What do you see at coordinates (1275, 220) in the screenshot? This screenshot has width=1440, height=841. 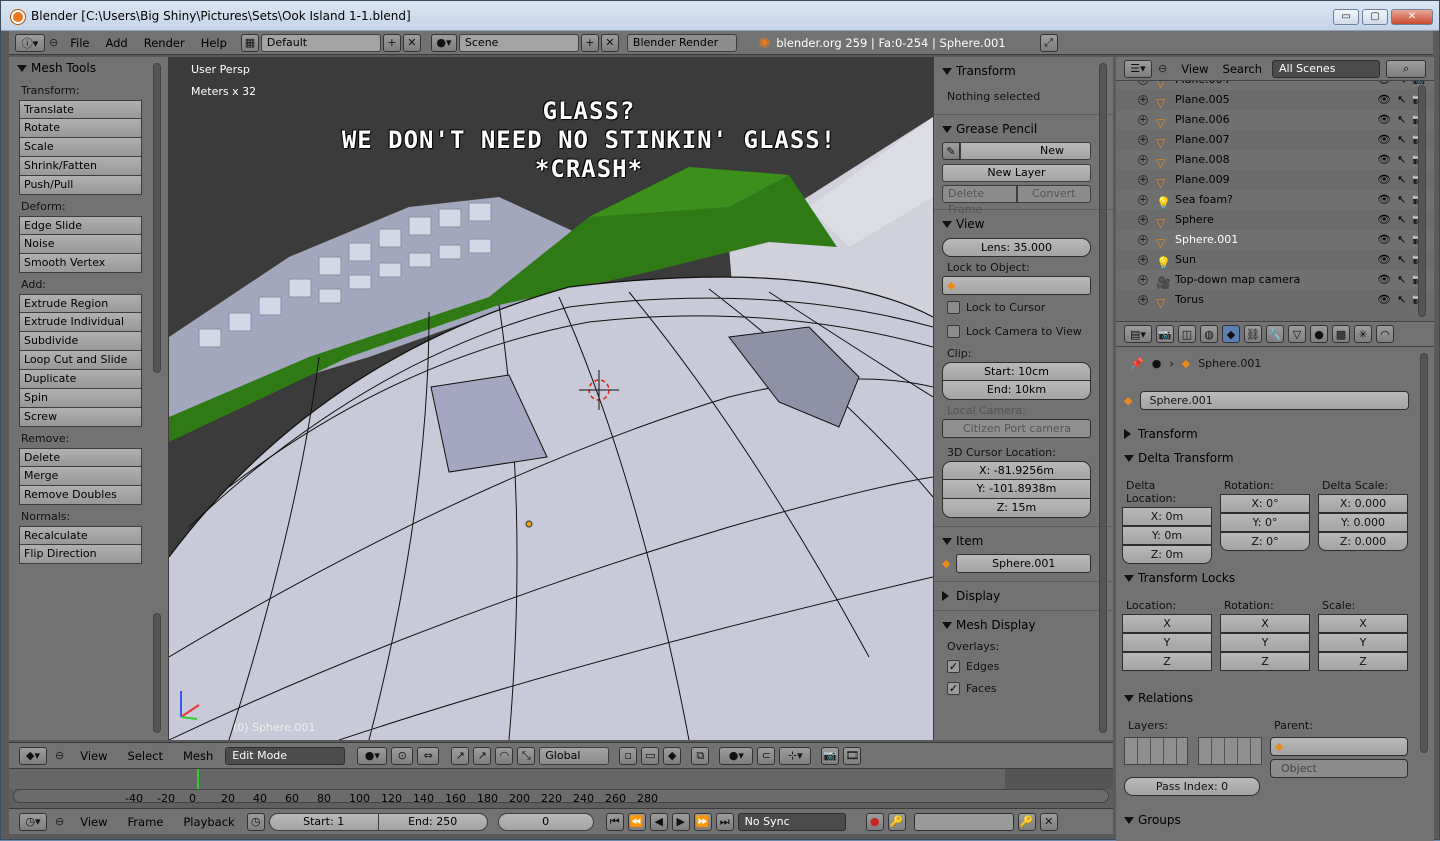 I see `outliner-row: +▽Sphere👁↖📷` at bounding box center [1275, 220].